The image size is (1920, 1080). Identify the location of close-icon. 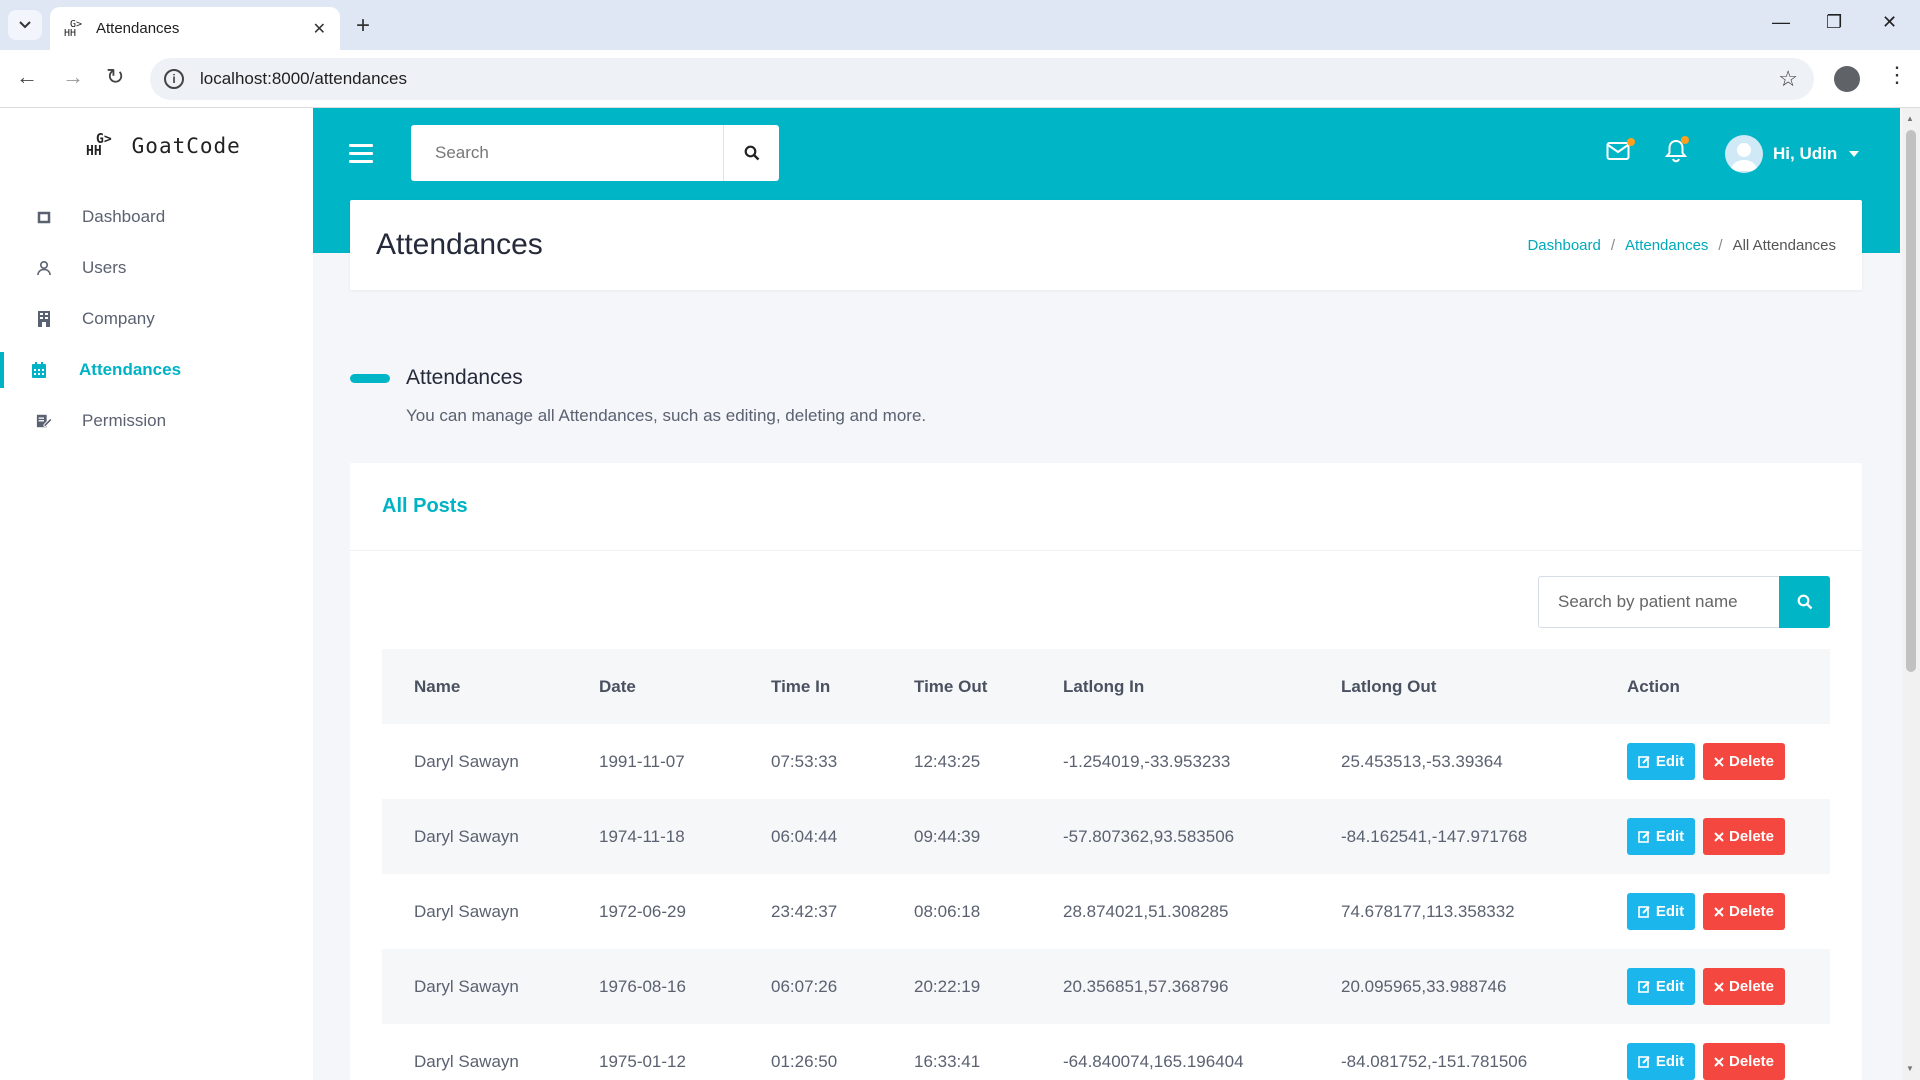
(1719, 761).